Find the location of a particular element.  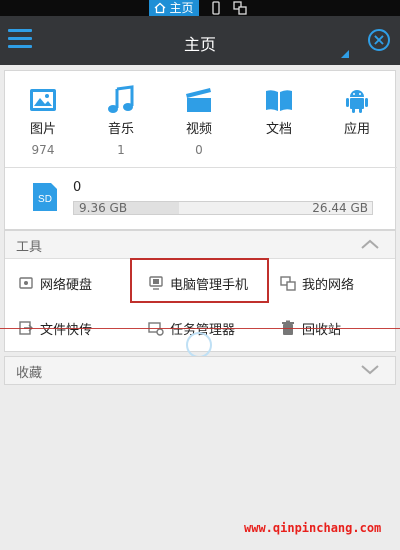

chevron-up-icon is located at coordinates (370, 244).